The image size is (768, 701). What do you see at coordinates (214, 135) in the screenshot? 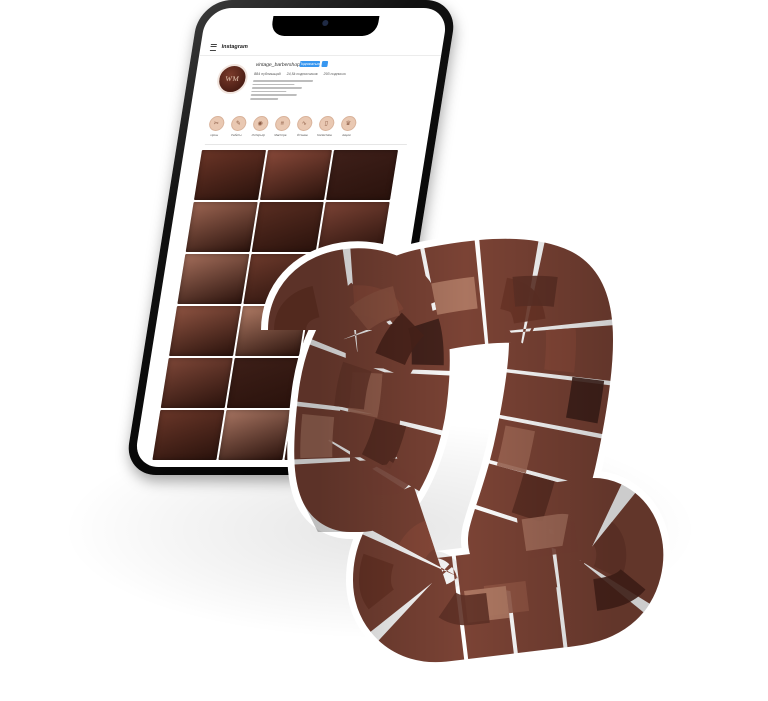
I see `story-highlight-label: Цены` at bounding box center [214, 135].